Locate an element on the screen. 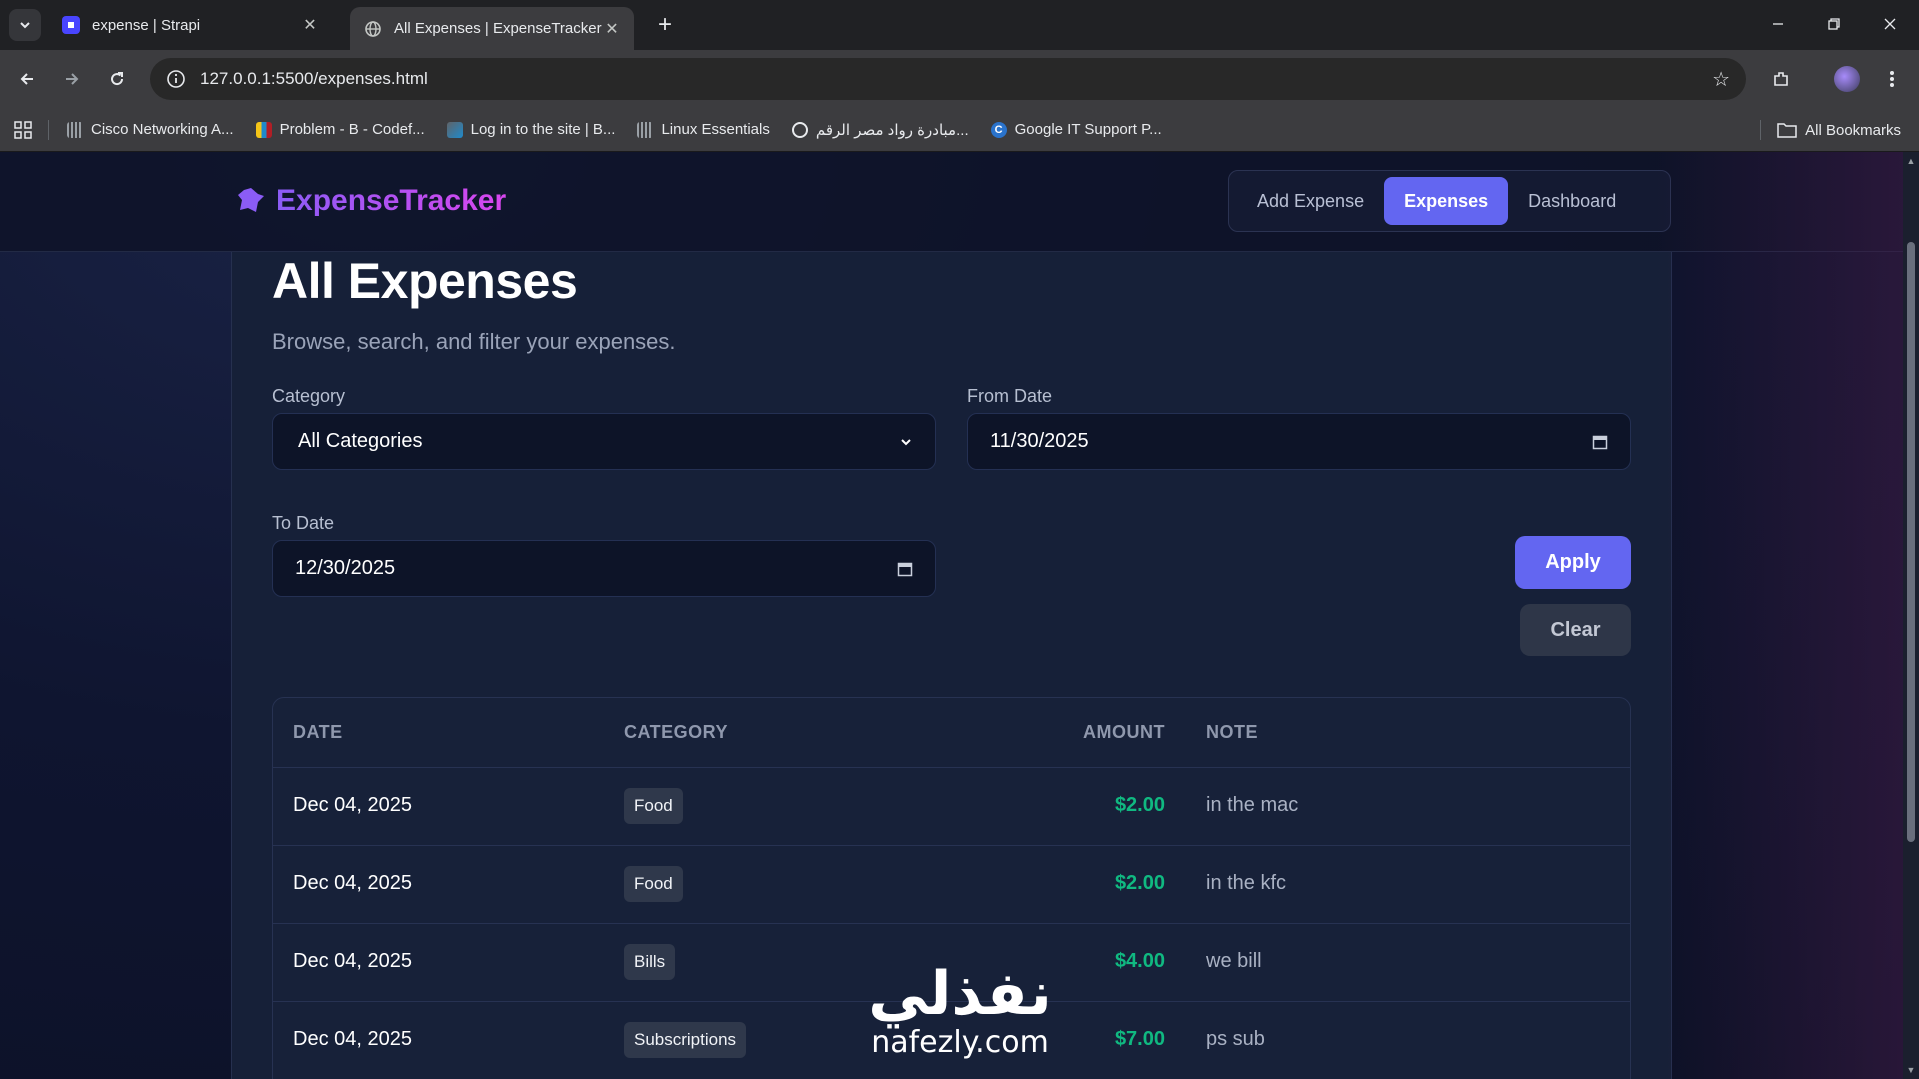 The image size is (1919, 1079). header-date: DATE is located at coordinates (318, 732).